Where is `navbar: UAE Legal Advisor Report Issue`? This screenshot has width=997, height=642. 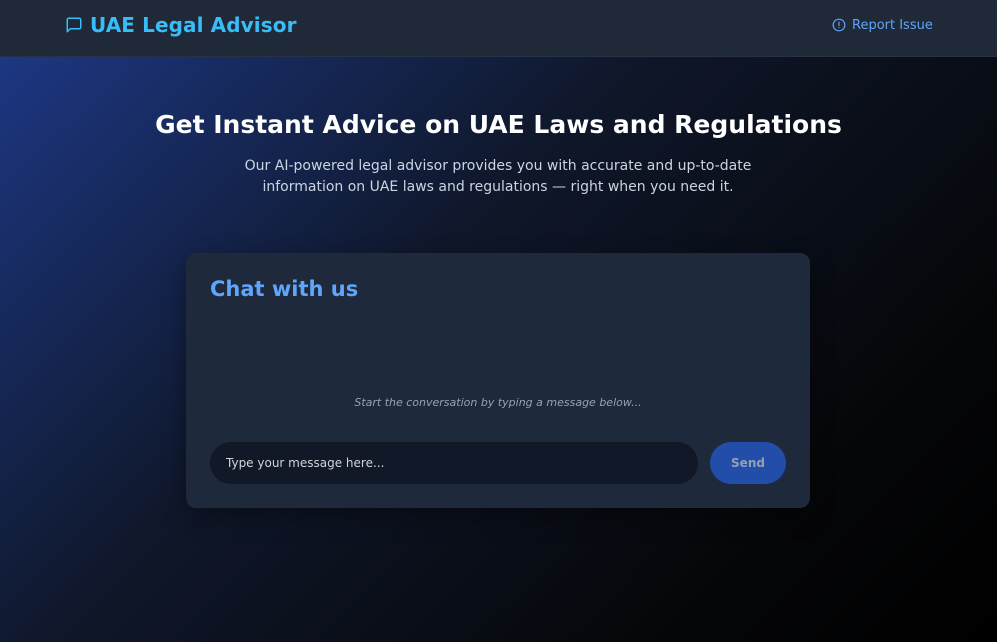 navbar: UAE Legal Advisor Report Issue is located at coordinates (498, 28).